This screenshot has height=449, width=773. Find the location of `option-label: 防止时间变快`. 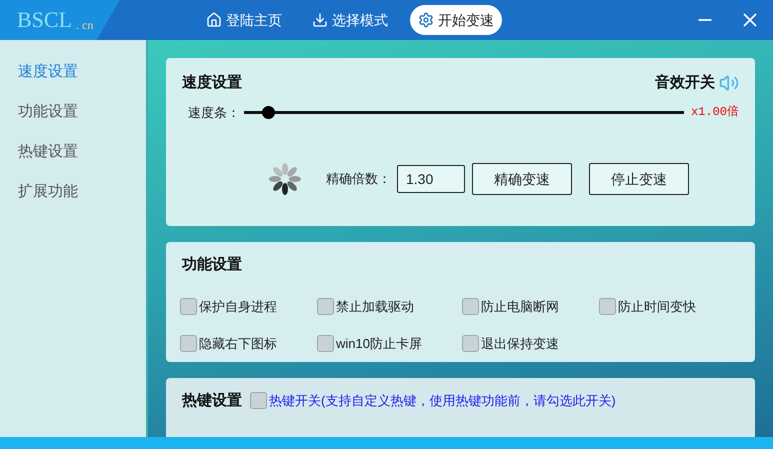

option-label: 防止时间变快 is located at coordinates (657, 307).